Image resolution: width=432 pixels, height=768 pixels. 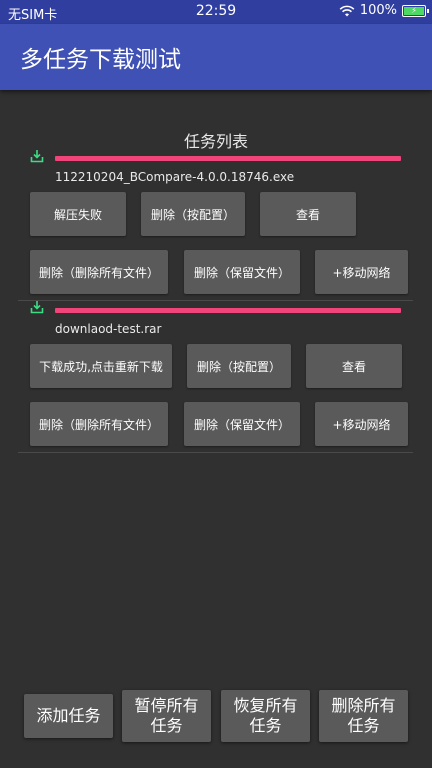 I want to click on add-task-label: 添加任务, so click(x=68, y=715).